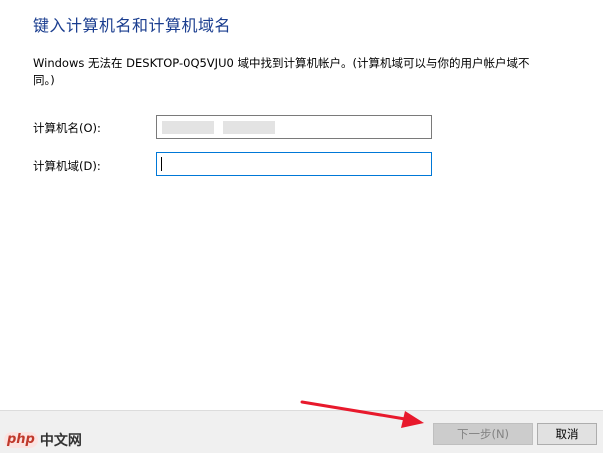 This screenshot has width=603, height=453. Describe the element at coordinates (67, 166) in the screenshot. I see `computer-domain-label: 计算机域(D):` at that location.